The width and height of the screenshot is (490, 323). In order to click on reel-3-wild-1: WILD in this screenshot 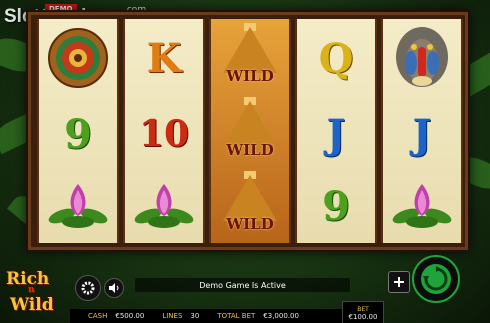, I will do `click(250, 58)`.